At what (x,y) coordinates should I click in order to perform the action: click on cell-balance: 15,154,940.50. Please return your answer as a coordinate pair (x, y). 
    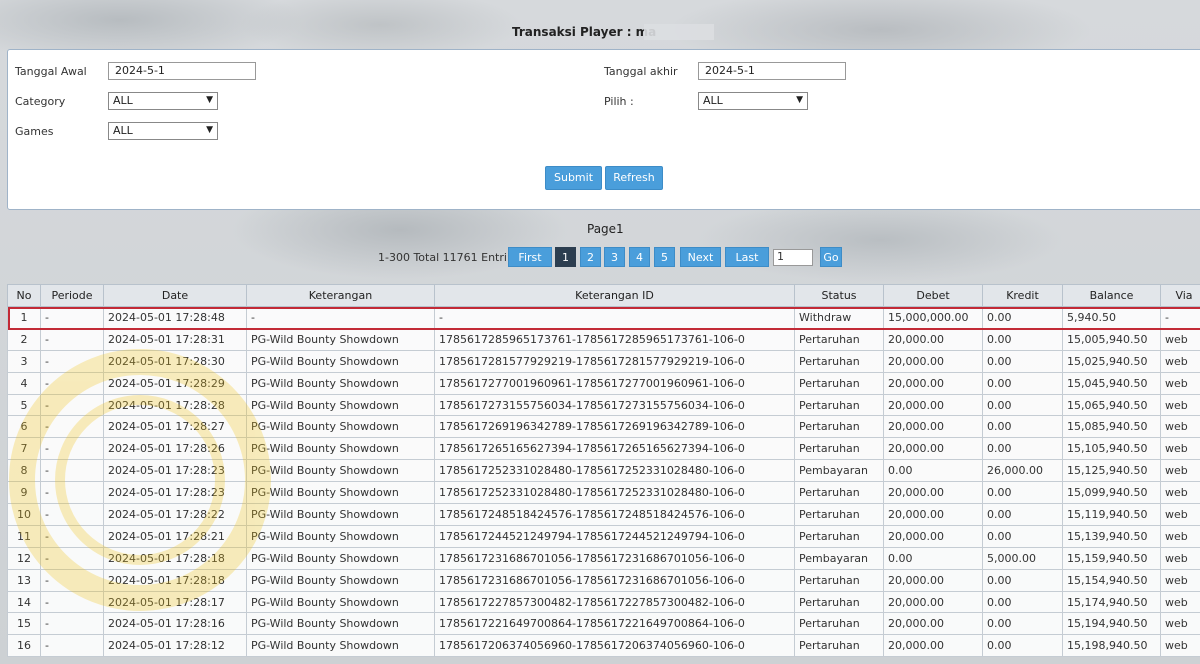
    Looking at the image, I should click on (1111, 580).